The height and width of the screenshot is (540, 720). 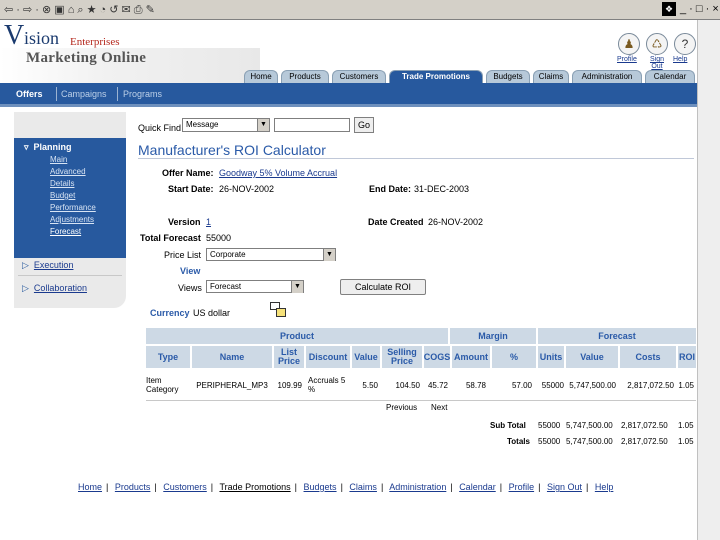 I want to click on totals-label: Totals, so click(x=518, y=441).